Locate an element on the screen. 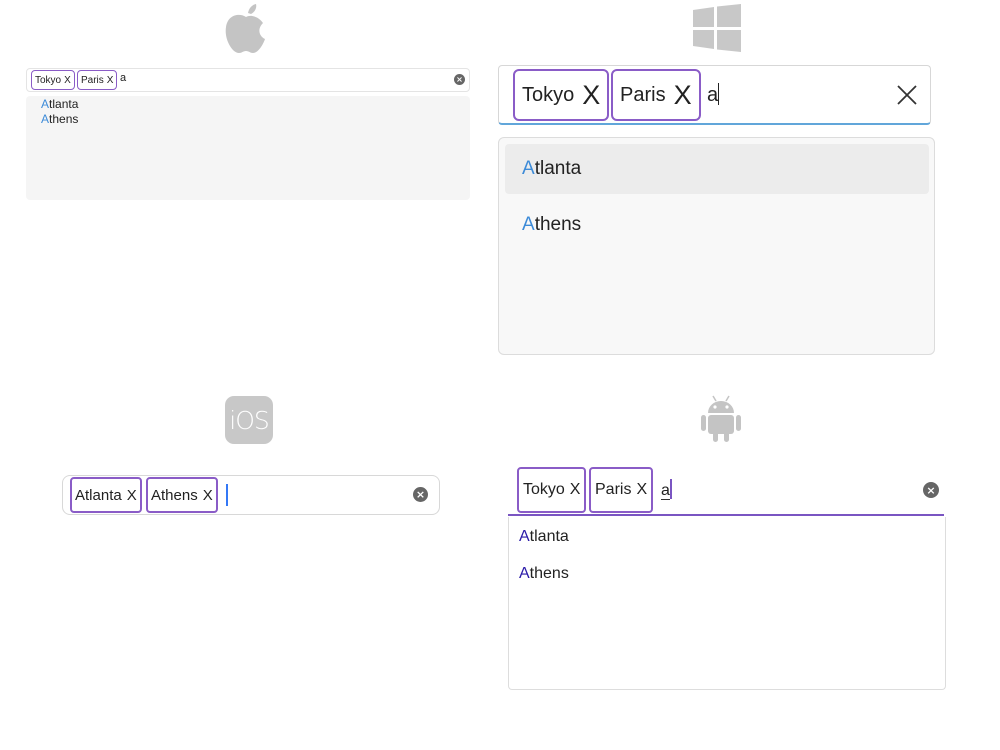  macos-suggestion-list: Atlanta Athens is located at coordinates (248, 148).